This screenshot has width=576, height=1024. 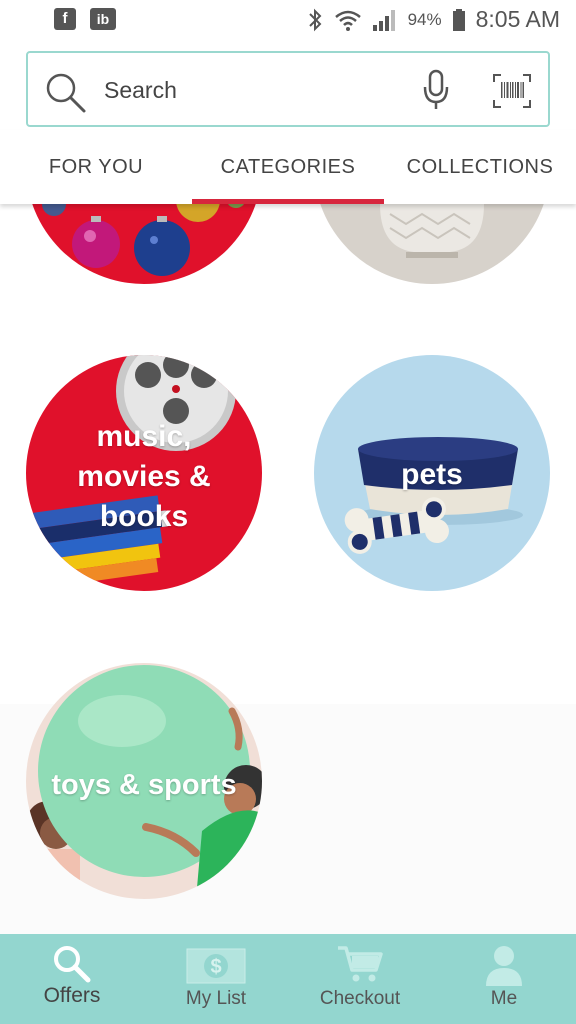 What do you see at coordinates (360, 998) in the screenshot?
I see `nav-checkout-label: Checkout` at bounding box center [360, 998].